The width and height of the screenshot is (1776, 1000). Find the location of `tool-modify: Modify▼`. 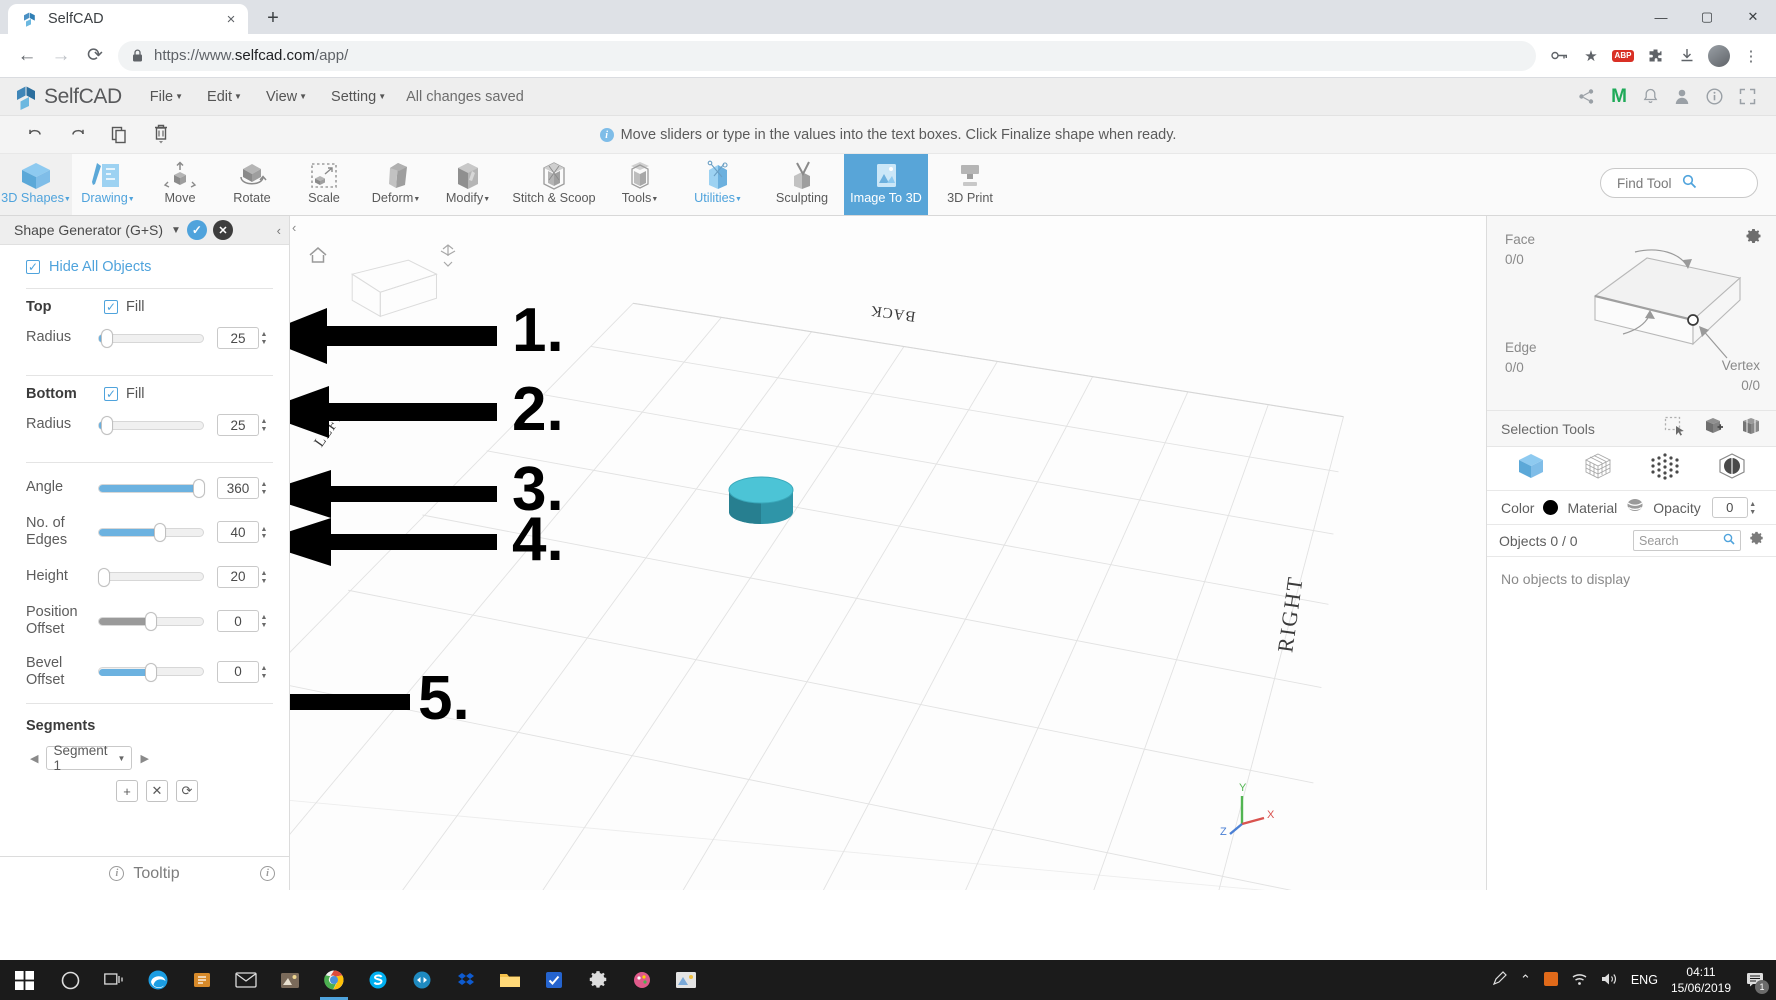

tool-modify: Modify▼ is located at coordinates (468, 184).